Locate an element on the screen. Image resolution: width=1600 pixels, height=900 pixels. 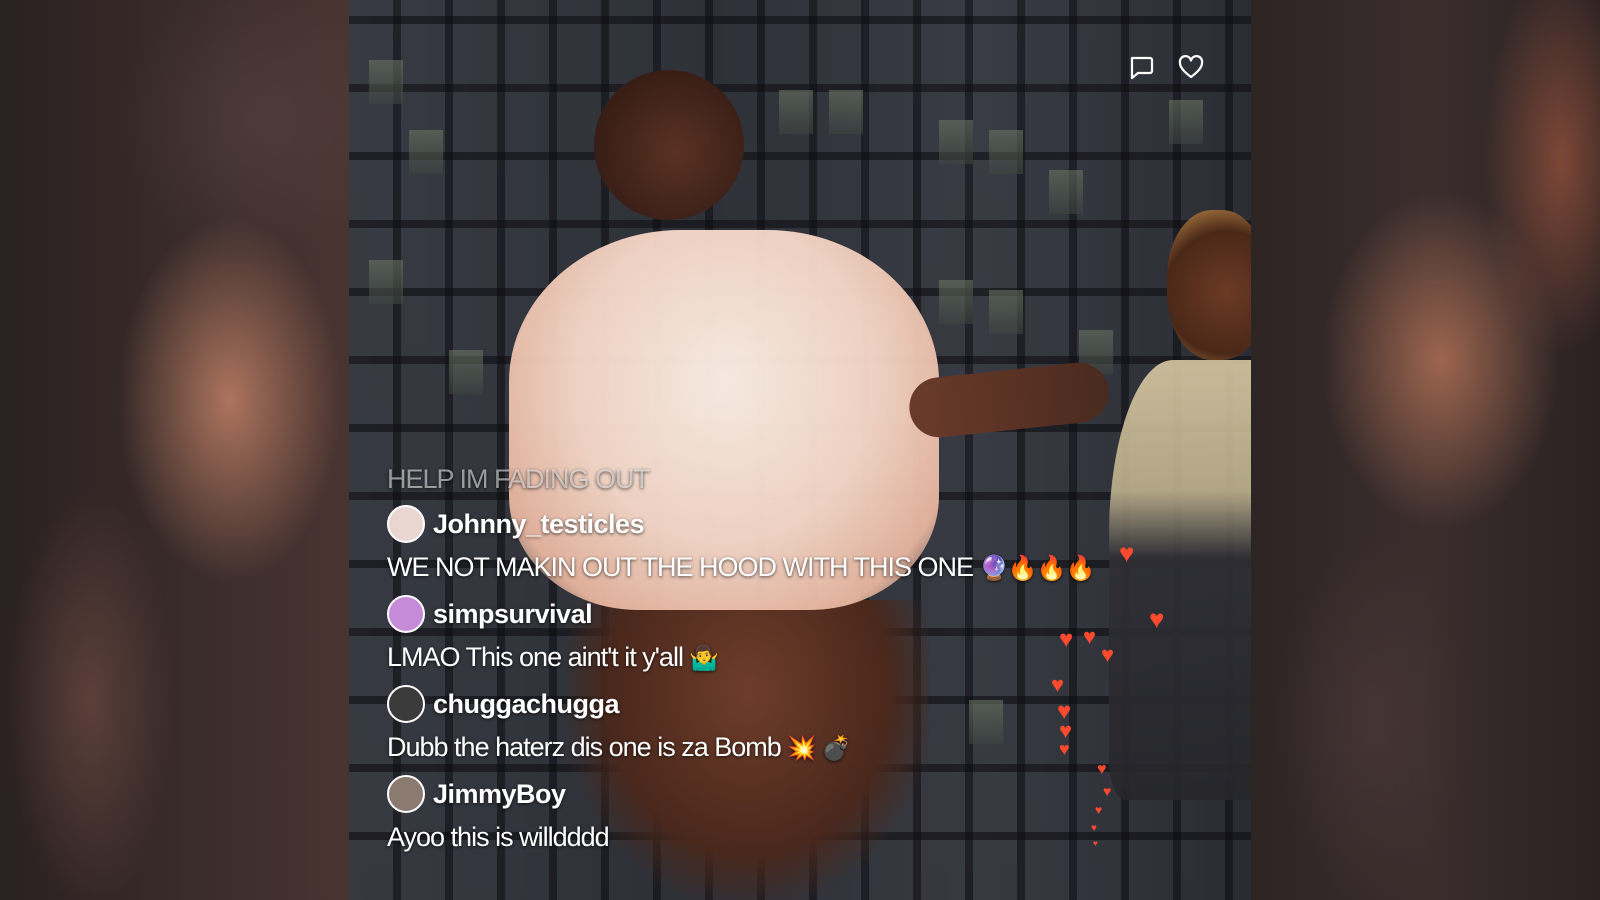
heart-icon is located at coordinates (1191, 67).